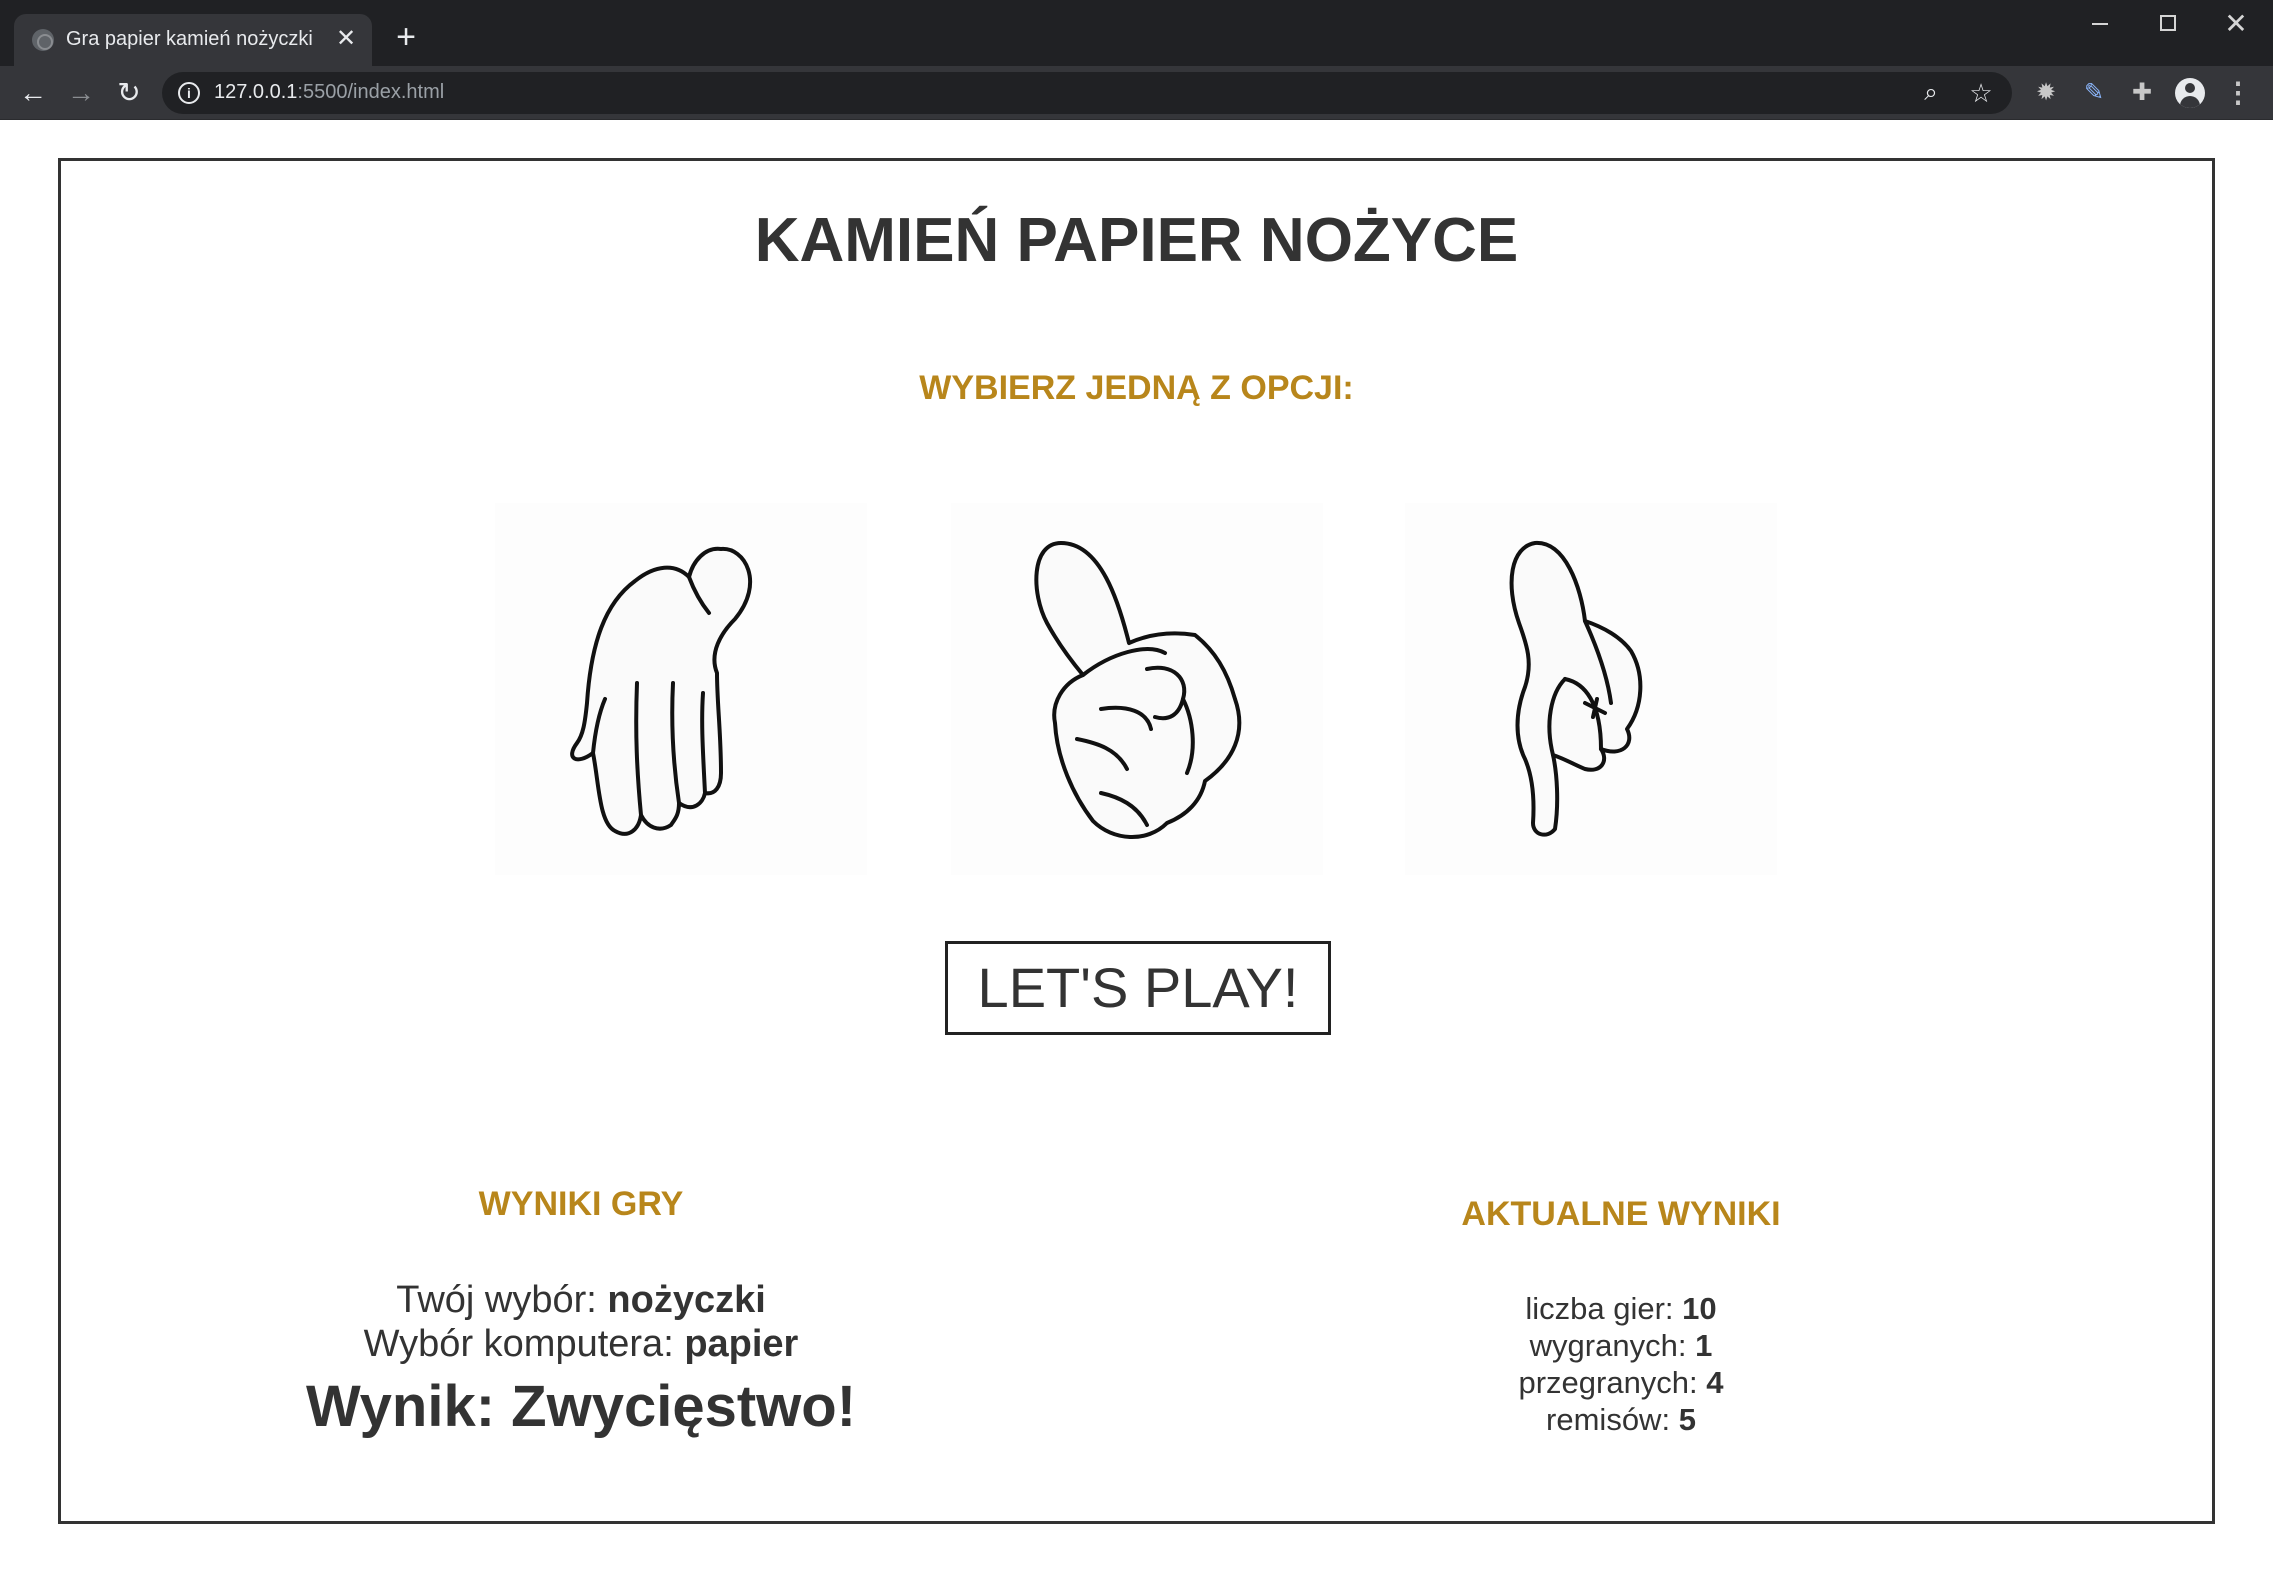 This screenshot has width=2273, height=1580. Describe the element at coordinates (2094, 93) in the screenshot. I see `pen-icon: ✎` at that location.